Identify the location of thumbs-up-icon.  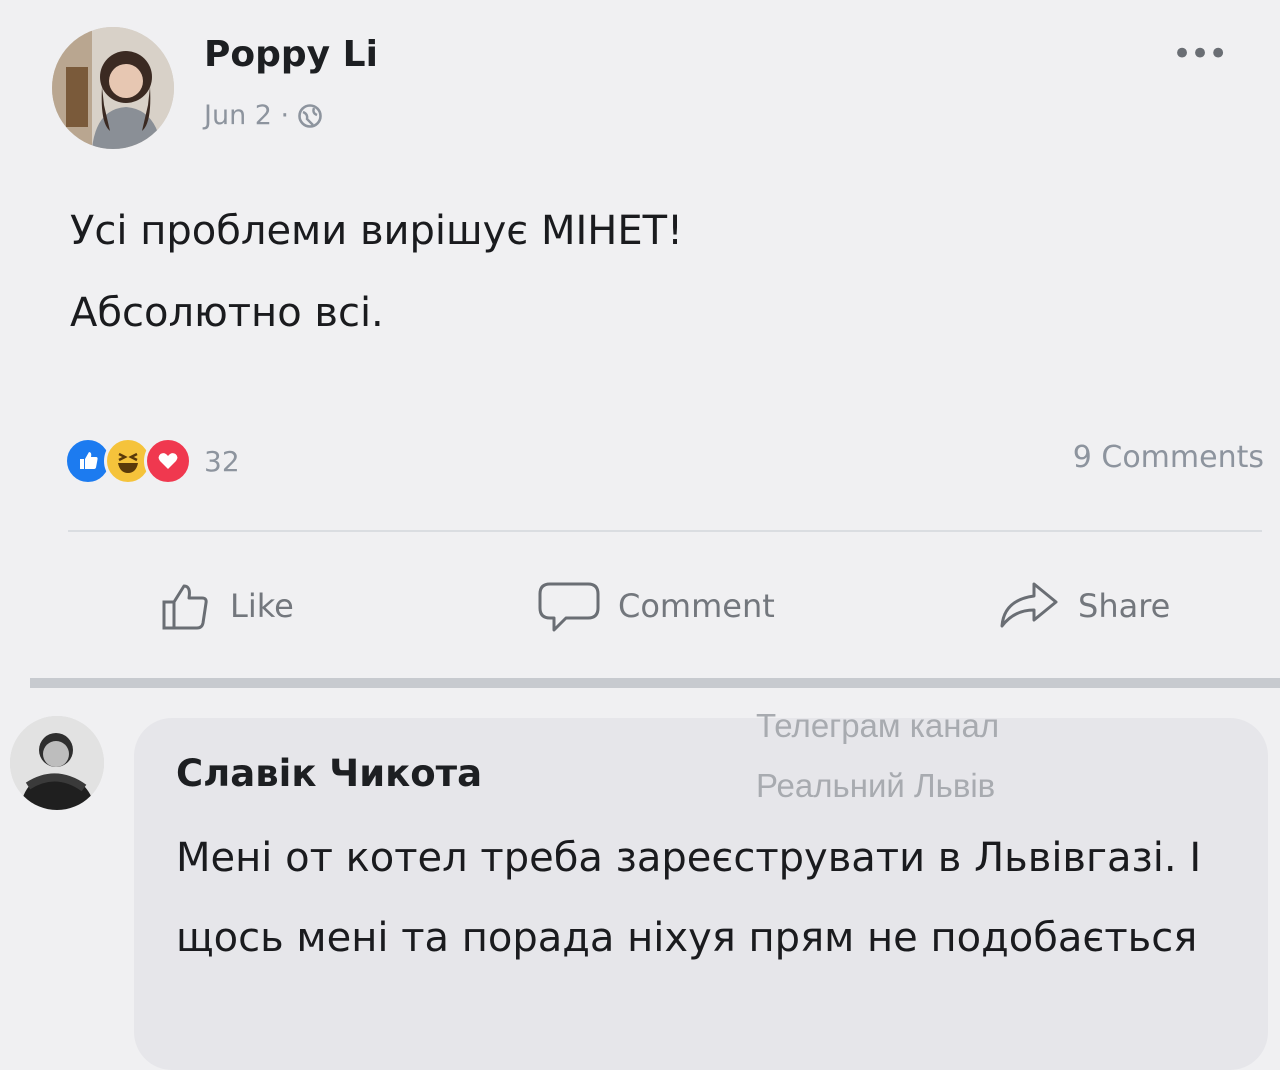
(185, 607).